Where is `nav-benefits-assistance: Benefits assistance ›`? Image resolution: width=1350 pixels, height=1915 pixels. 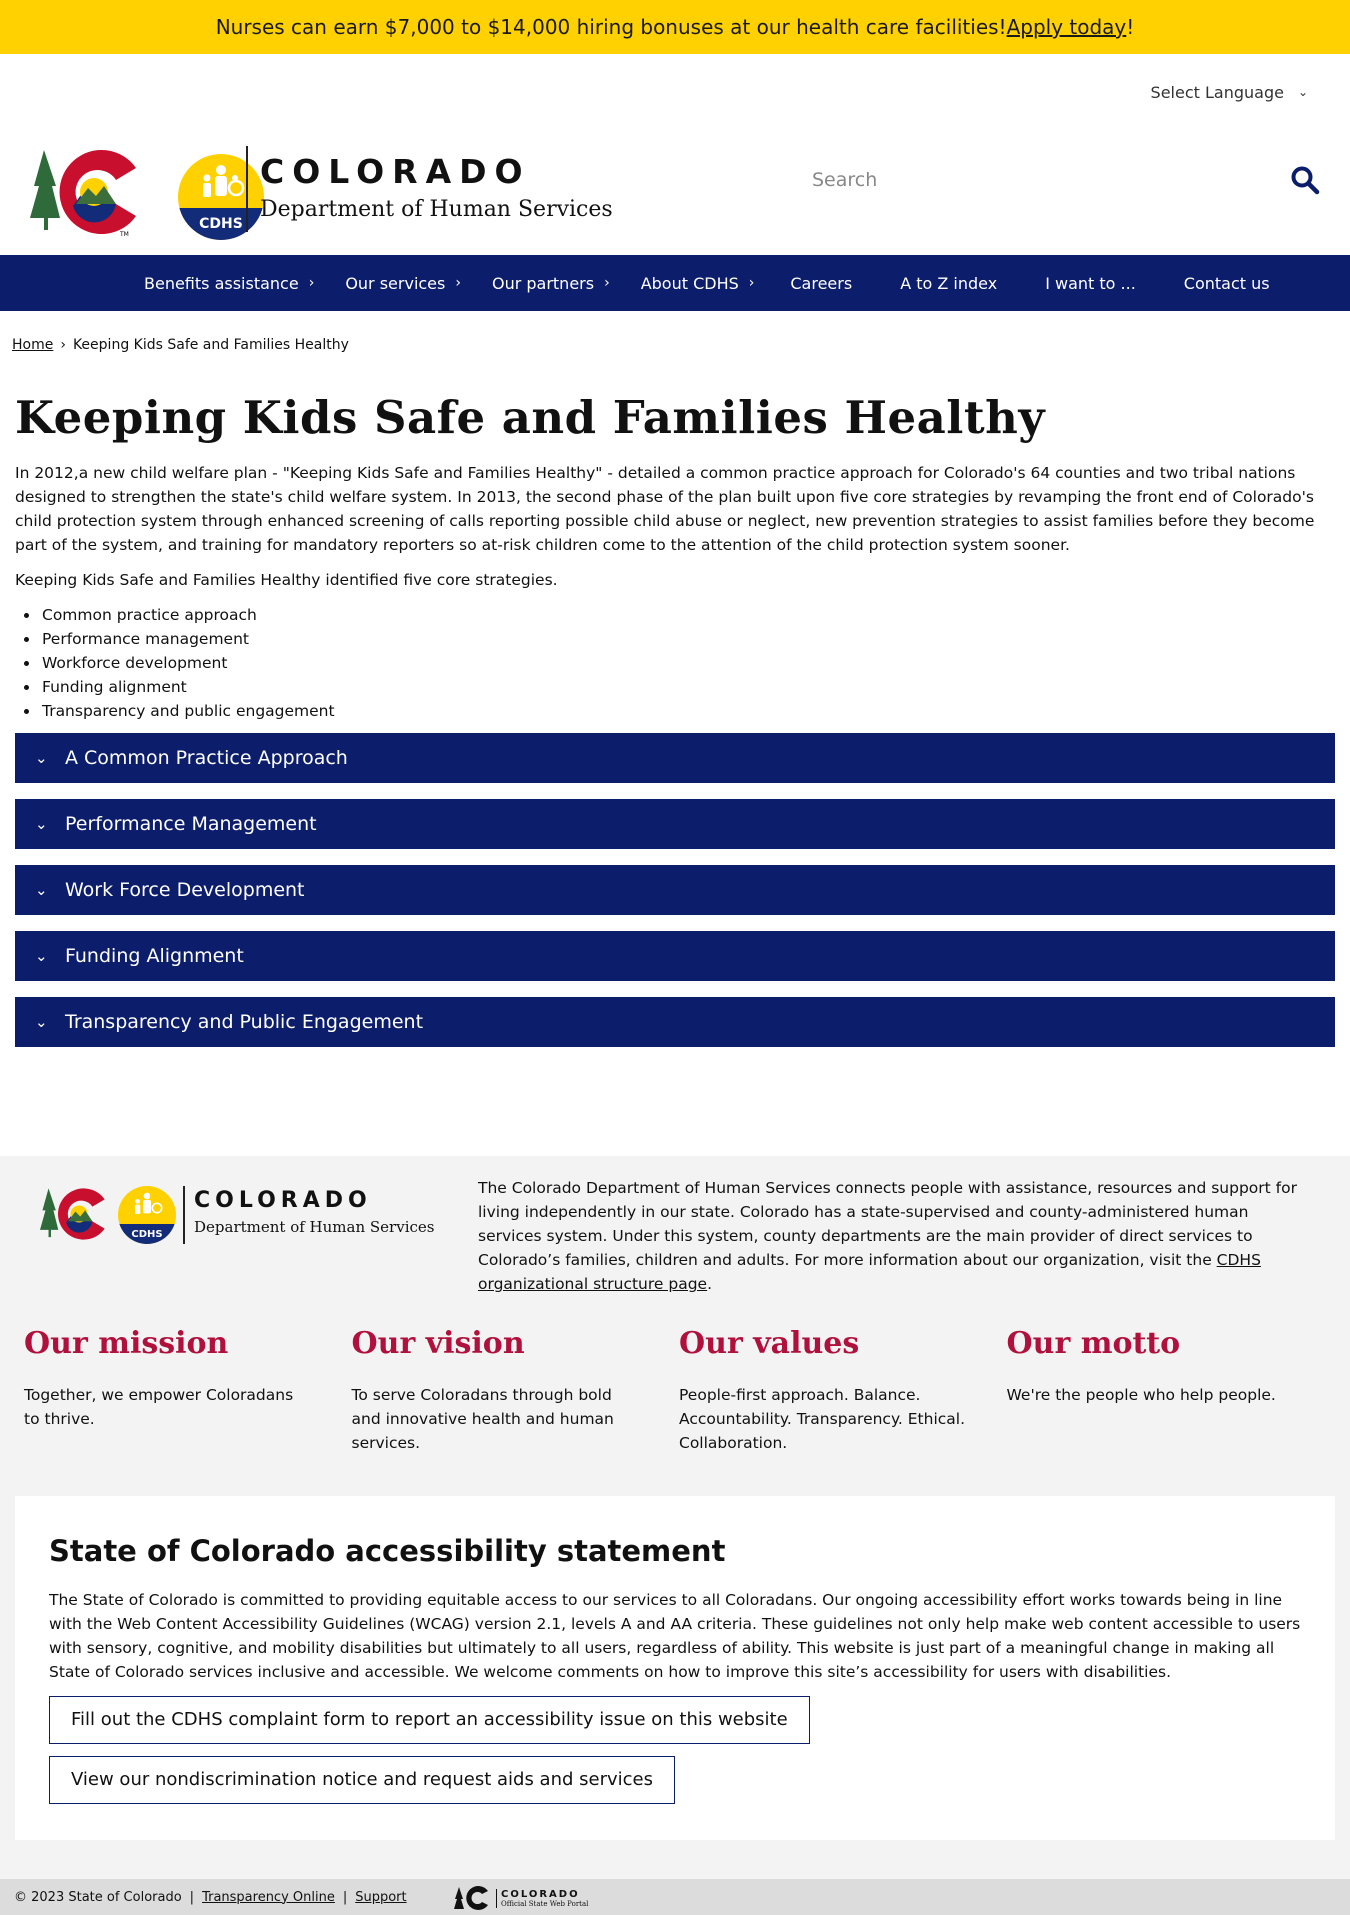
nav-benefits-assistance: Benefits assistance › is located at coordinates (229, 283).